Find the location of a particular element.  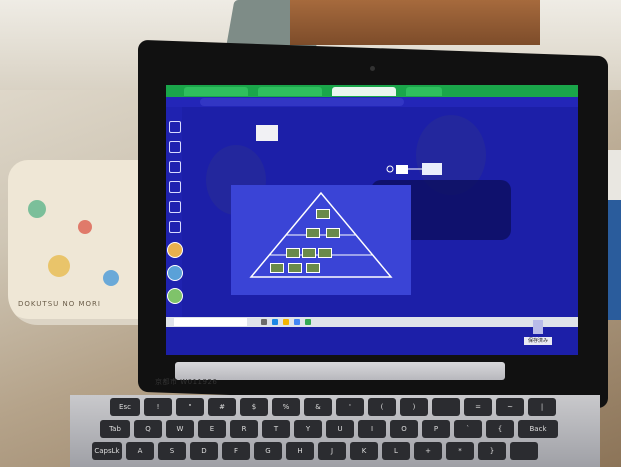

tool-sidebar is located at coordinates (174, 212).